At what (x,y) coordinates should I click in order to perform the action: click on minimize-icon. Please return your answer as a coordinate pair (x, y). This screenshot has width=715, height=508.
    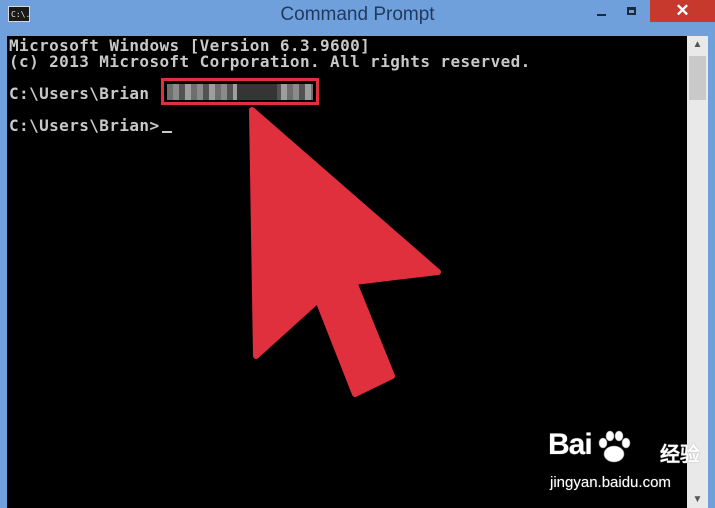
    Looking at the image, I should click on (601, 15).